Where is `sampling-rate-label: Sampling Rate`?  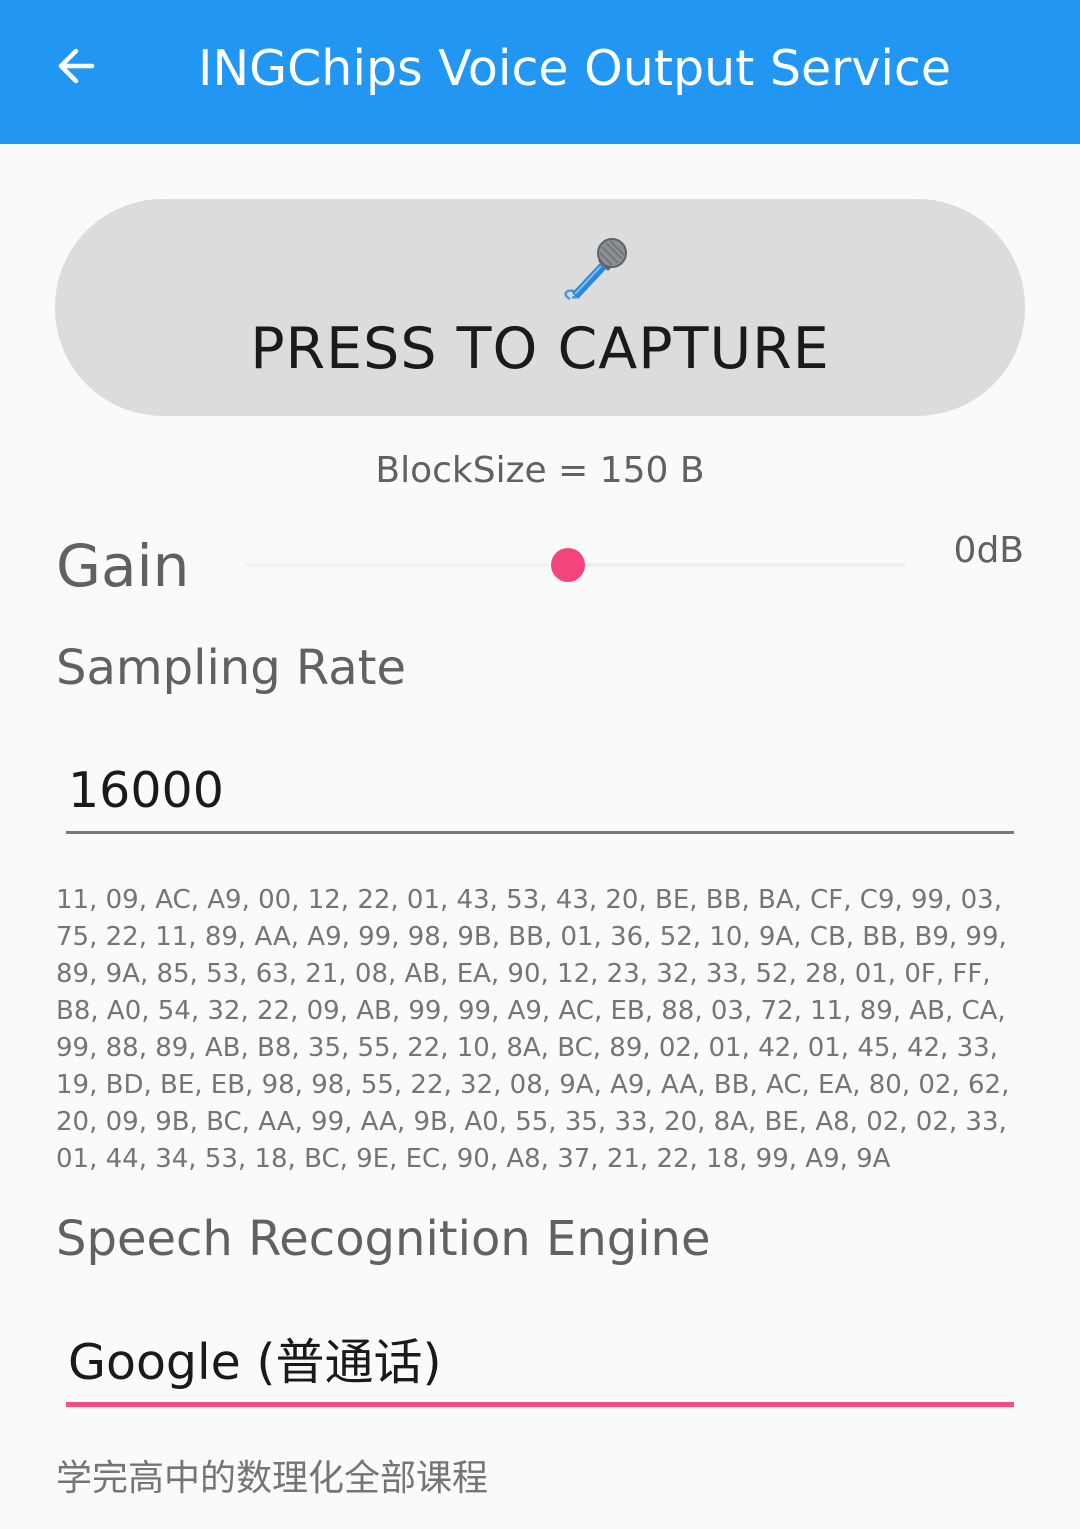
sampling-rate-label: Sampling Rate is located at coordinates (231, 668).